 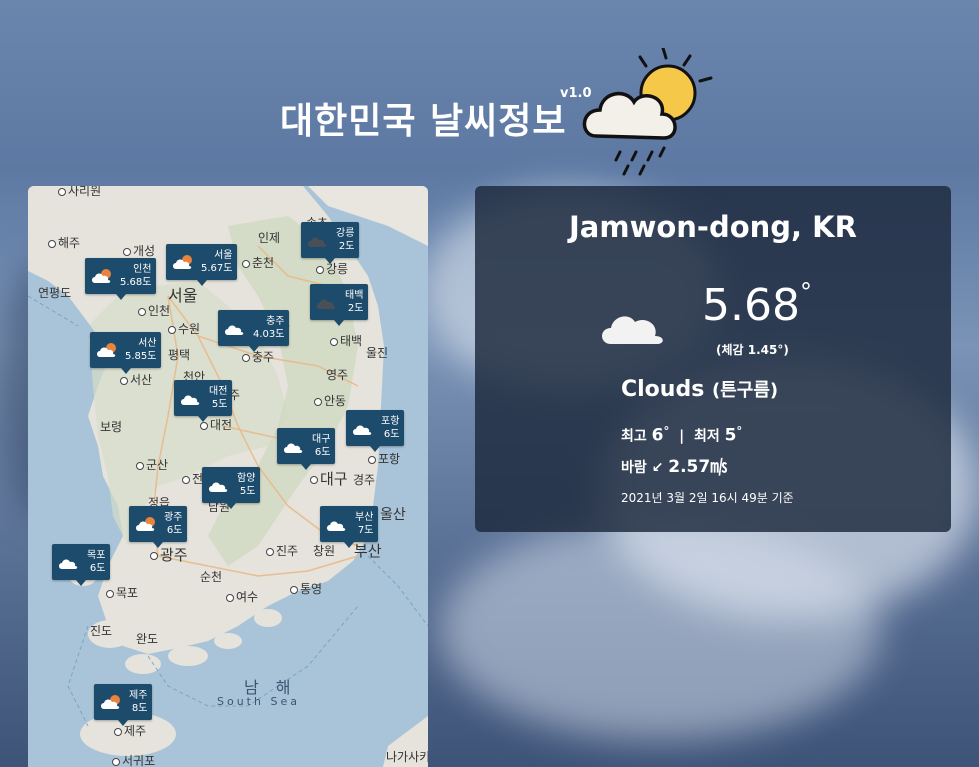 I want to click on city-marker-hamyang: 함양 5도, so click(x=231, y=488).